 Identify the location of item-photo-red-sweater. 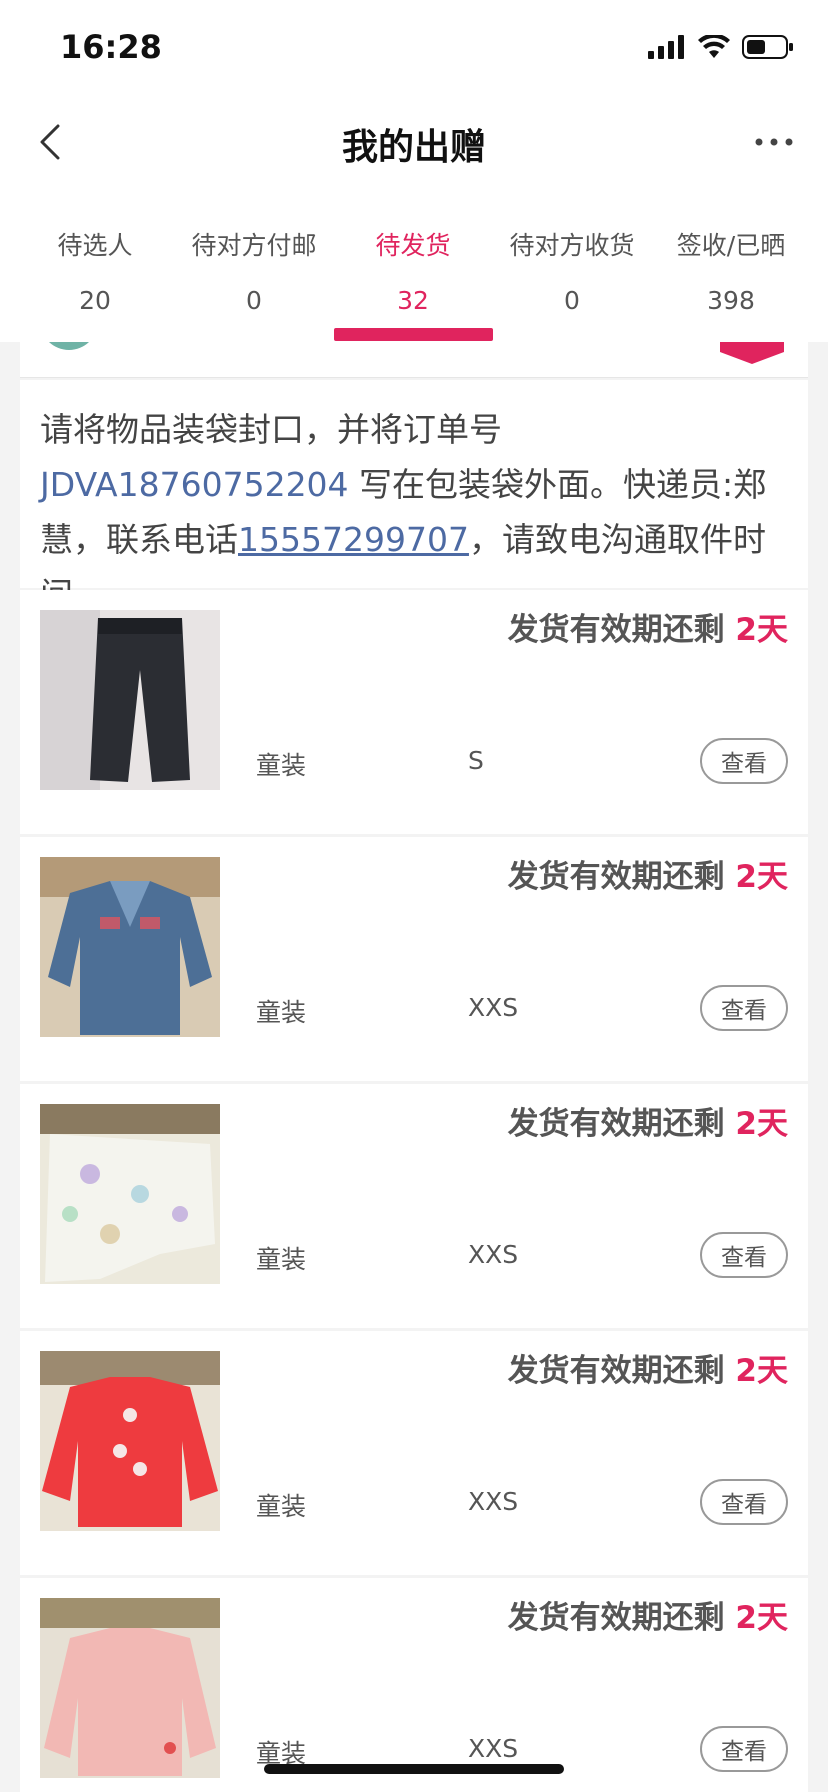
(130, 1441).